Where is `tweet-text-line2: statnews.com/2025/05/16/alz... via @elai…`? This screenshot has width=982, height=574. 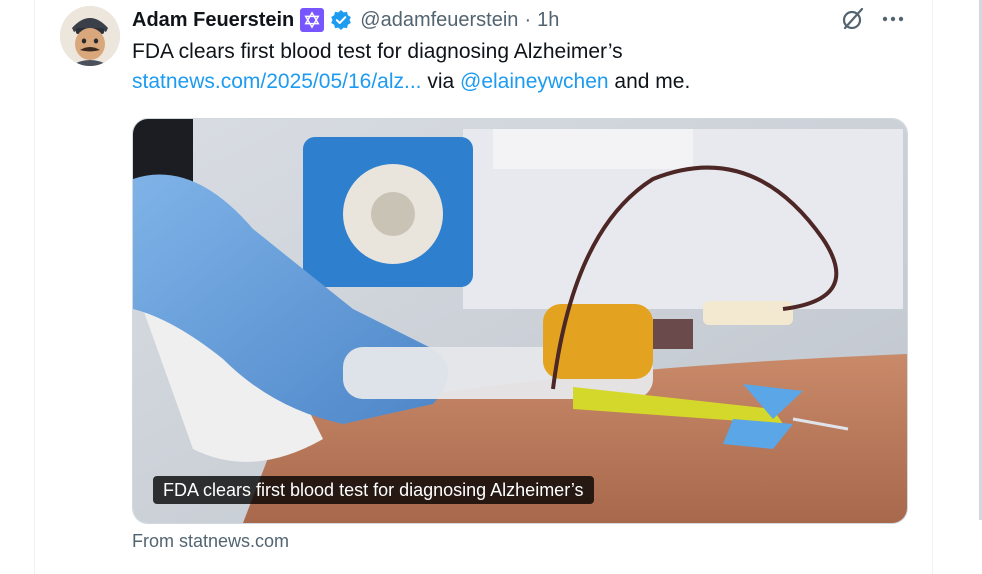
tweet-text-line2: statnews.com/2025/05/16/alz... via @elai… is located at coordinates (411, 82).